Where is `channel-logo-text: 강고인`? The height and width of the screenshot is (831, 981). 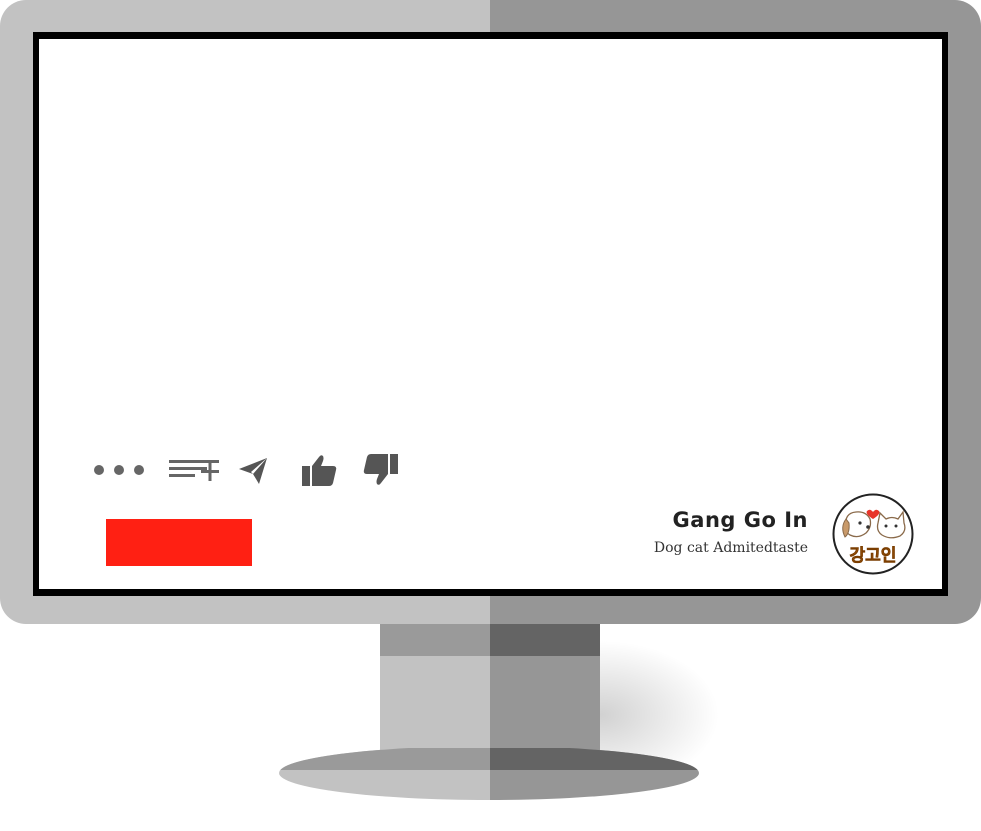 channel-logo-text: 강고인 is located at coordinates (873, 556).